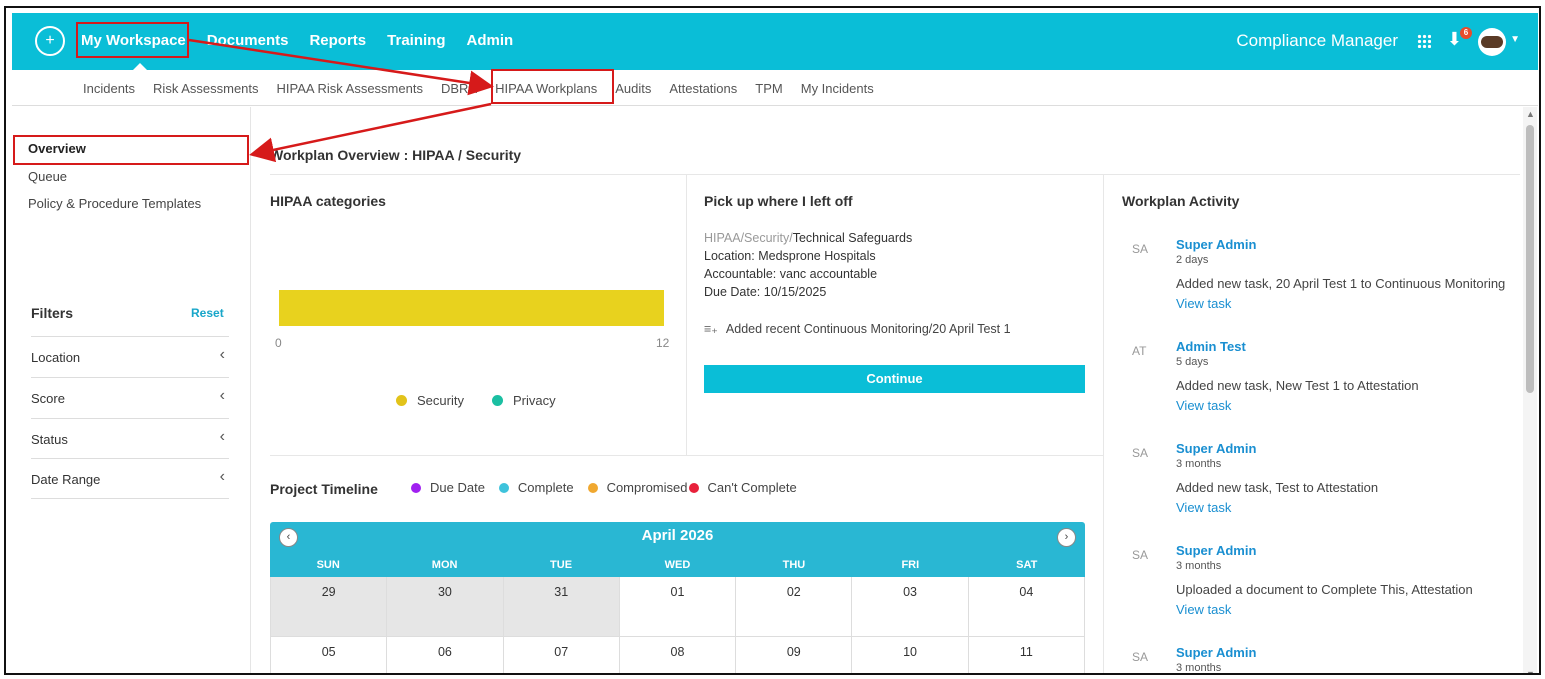  What do you see at coordinates (1211, 346) in the screenshot?
I see `activity-user-link: Admin Test` at bounding box center [1211, 346].